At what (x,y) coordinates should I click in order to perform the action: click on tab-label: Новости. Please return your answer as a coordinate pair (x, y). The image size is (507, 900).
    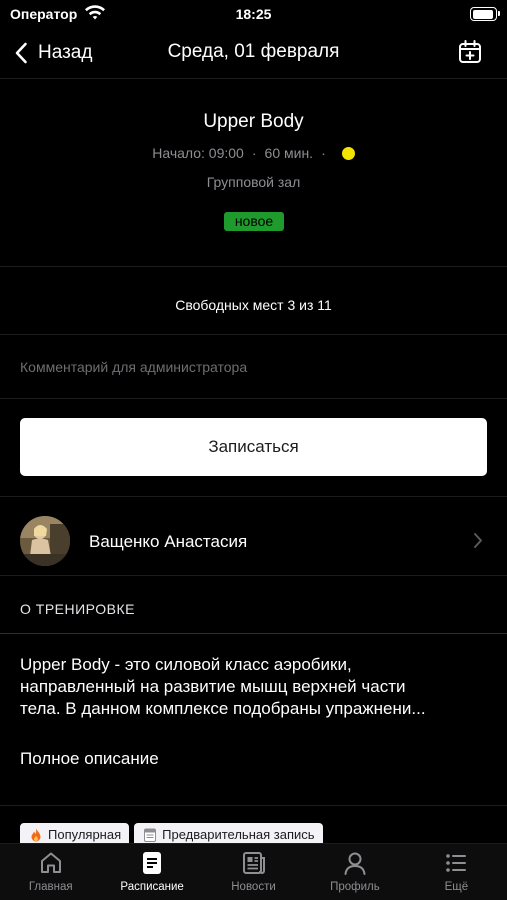
    Looking at the image, I should click on (253, 887).